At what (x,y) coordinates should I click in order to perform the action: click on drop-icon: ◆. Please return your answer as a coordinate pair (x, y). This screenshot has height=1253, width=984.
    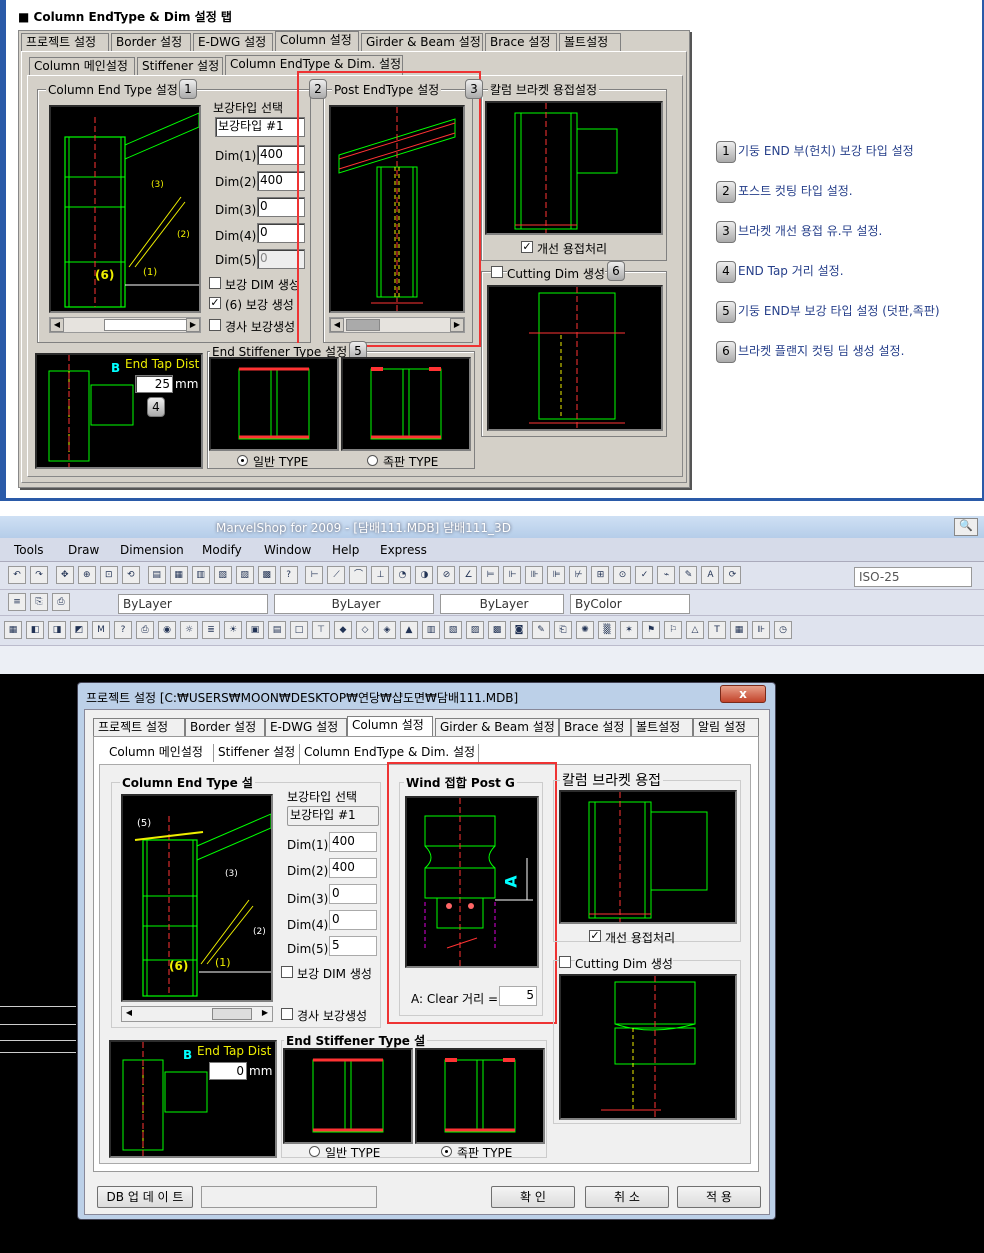
    Looking at the image, I should click on (343, 630).